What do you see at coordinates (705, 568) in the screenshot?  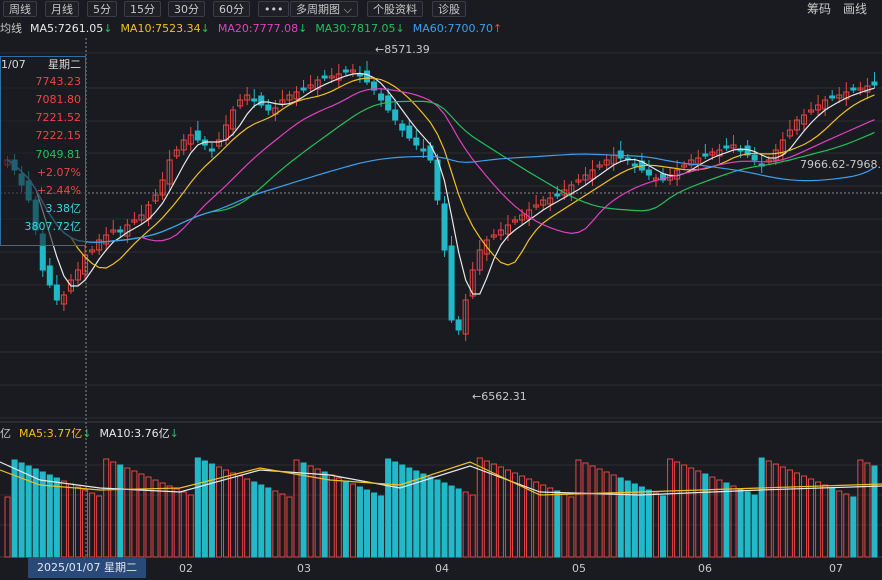 I see `x-tick-06: 06` at bounding box center [705, 568].